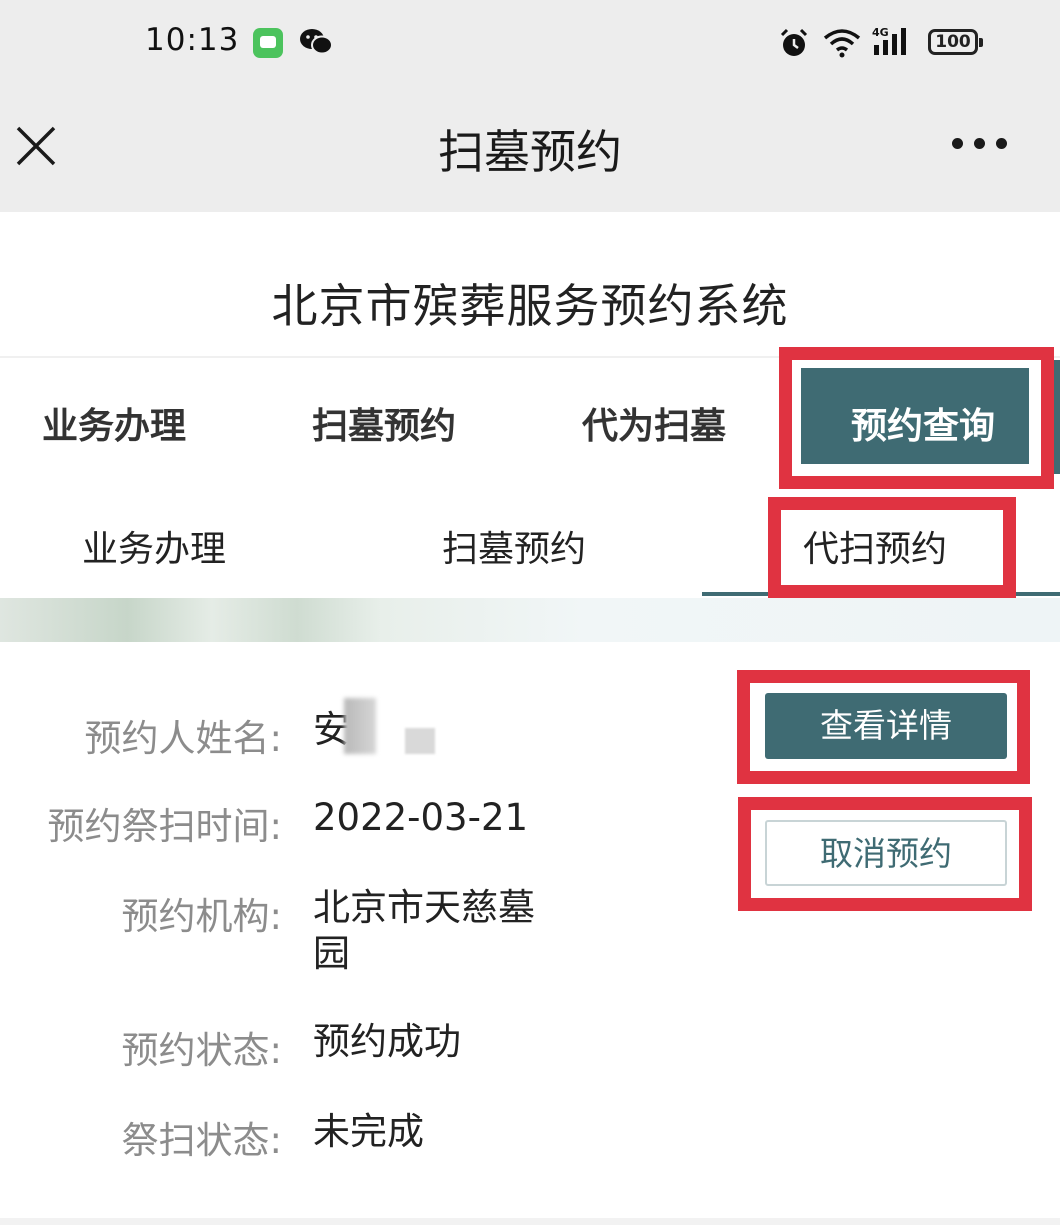 The height and width of the screenshot is (1225, 1060). I want to click on visit-status-label: 祭扫状态:, so click(201, 1140).